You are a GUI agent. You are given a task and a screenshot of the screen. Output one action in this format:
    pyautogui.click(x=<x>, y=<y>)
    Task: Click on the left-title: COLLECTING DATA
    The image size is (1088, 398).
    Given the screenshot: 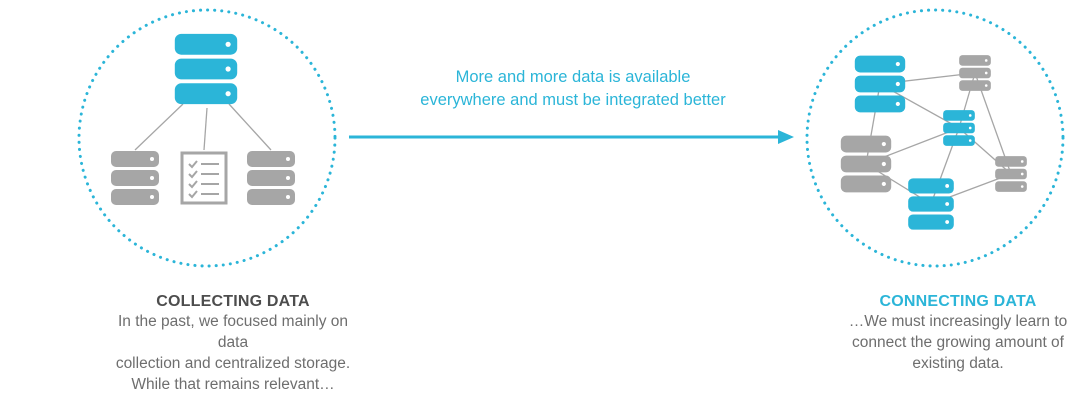 What is the action you would take?
    pyautogui.click(x=233, y=301)
    